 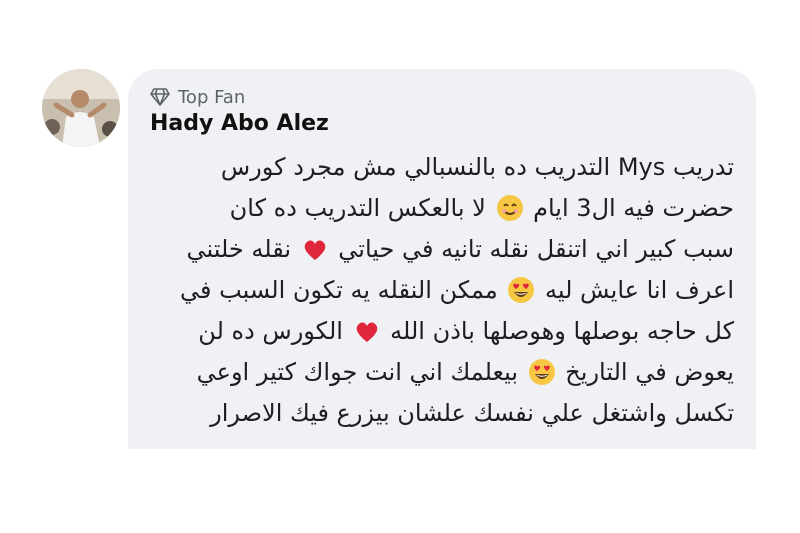 I want to click on comment-text-segment: لا بالعكس التدريب ده كان, so click(x=361, y=208).